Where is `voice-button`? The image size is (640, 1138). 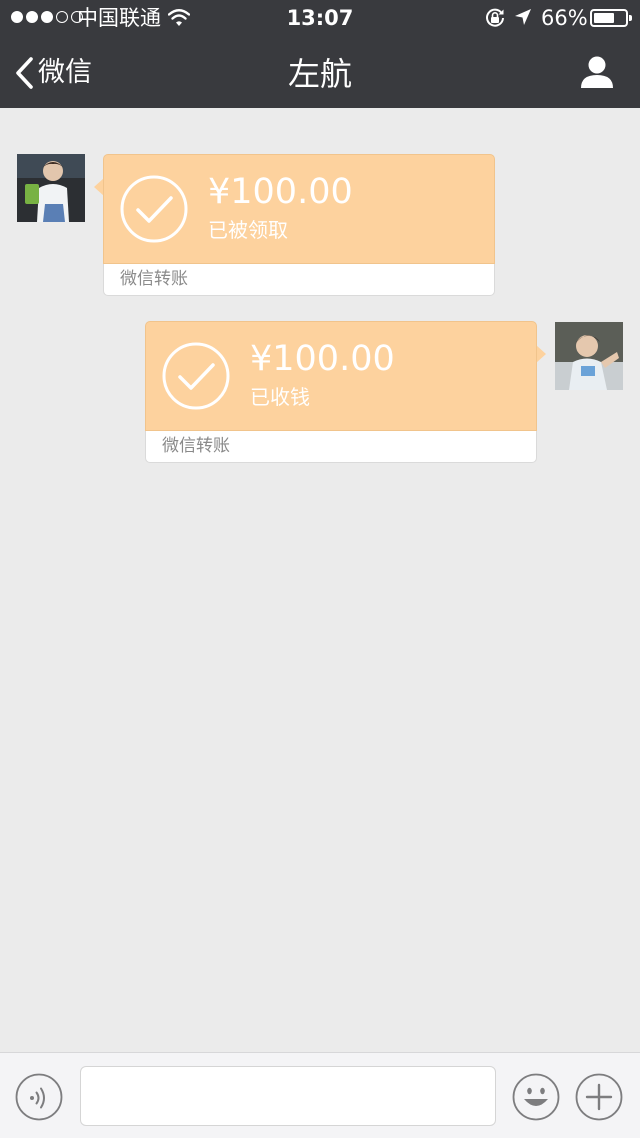
voice-button is located at coordinates (39, 1097).